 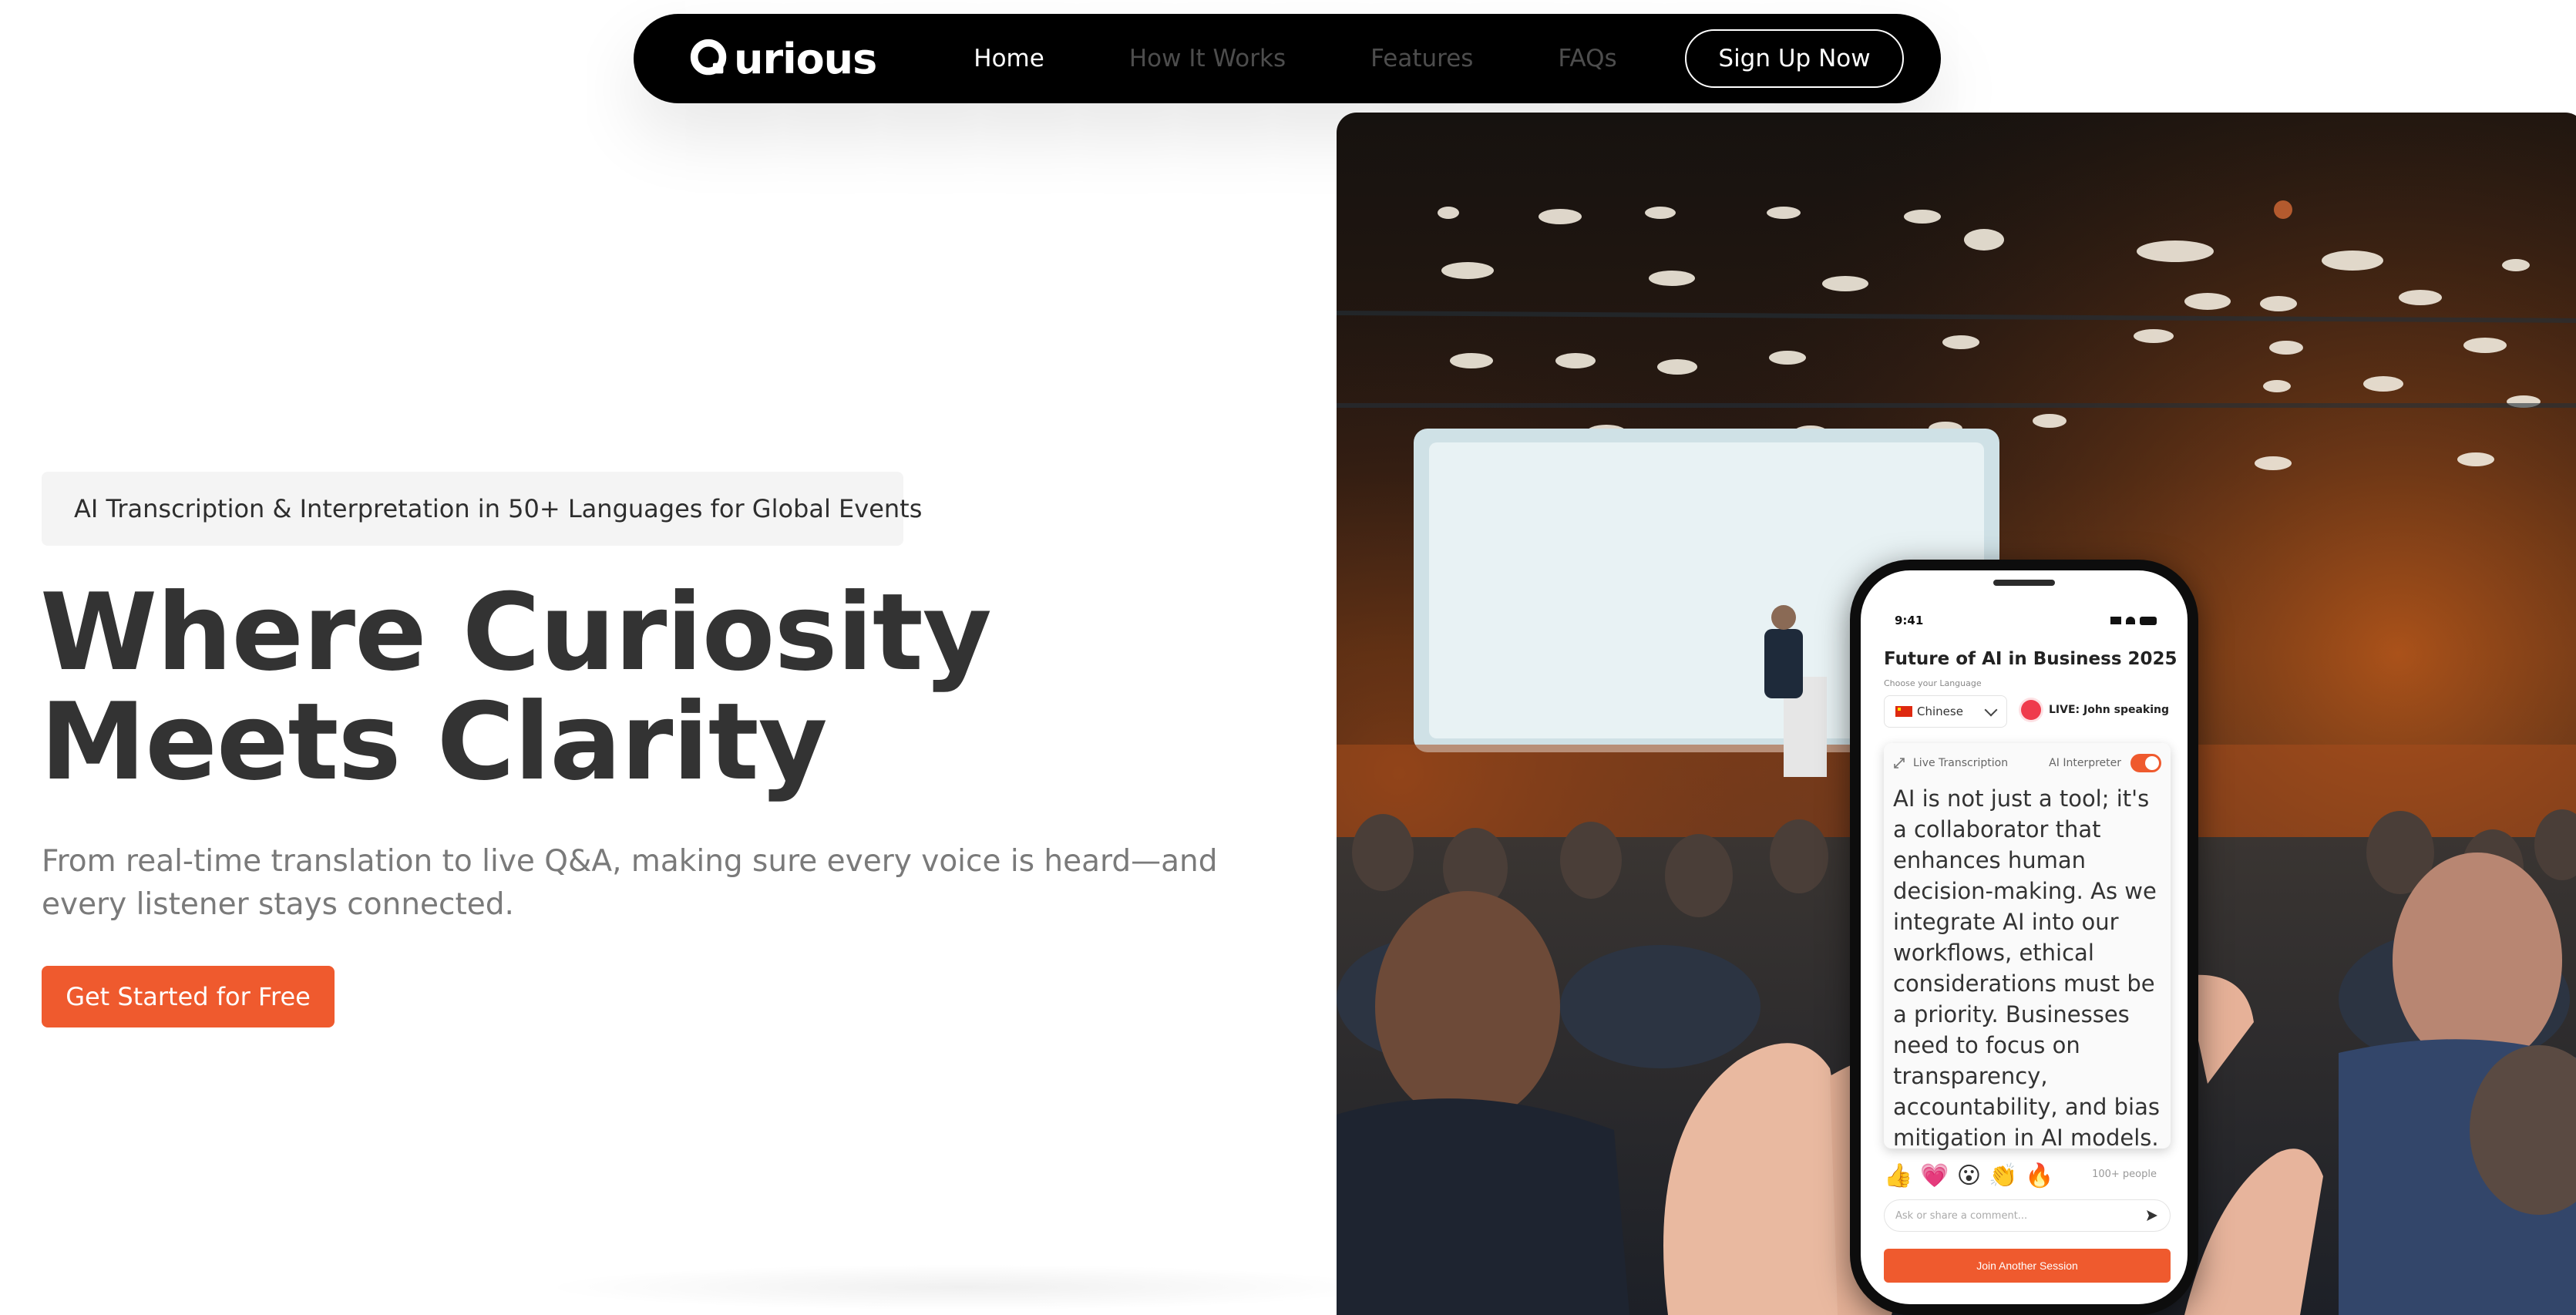 I want to click on status-time: 9:41, so click(x=1909, y=620).